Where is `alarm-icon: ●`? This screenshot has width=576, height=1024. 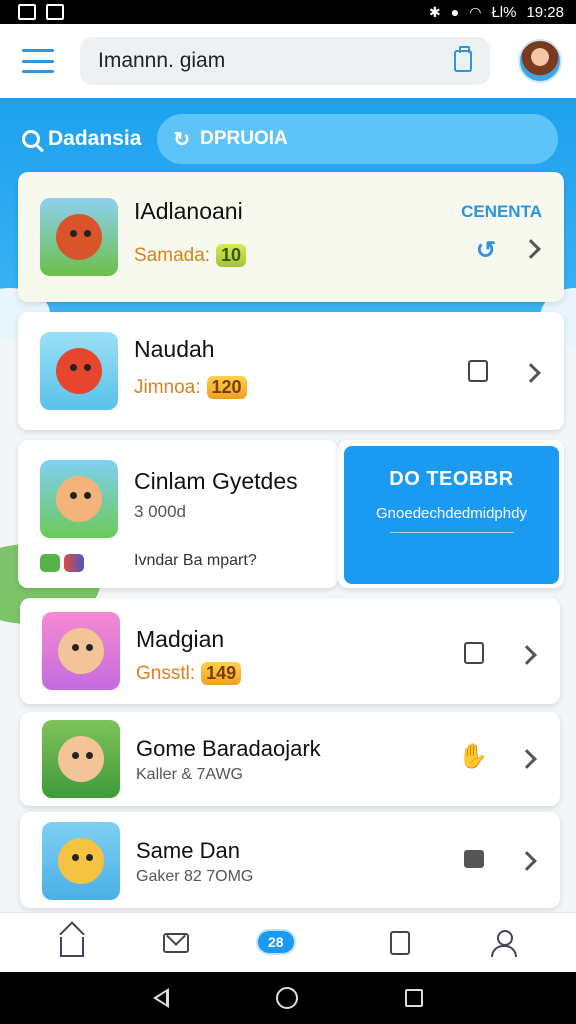
alarm-icon: ● is located at coordinates (455, 12).